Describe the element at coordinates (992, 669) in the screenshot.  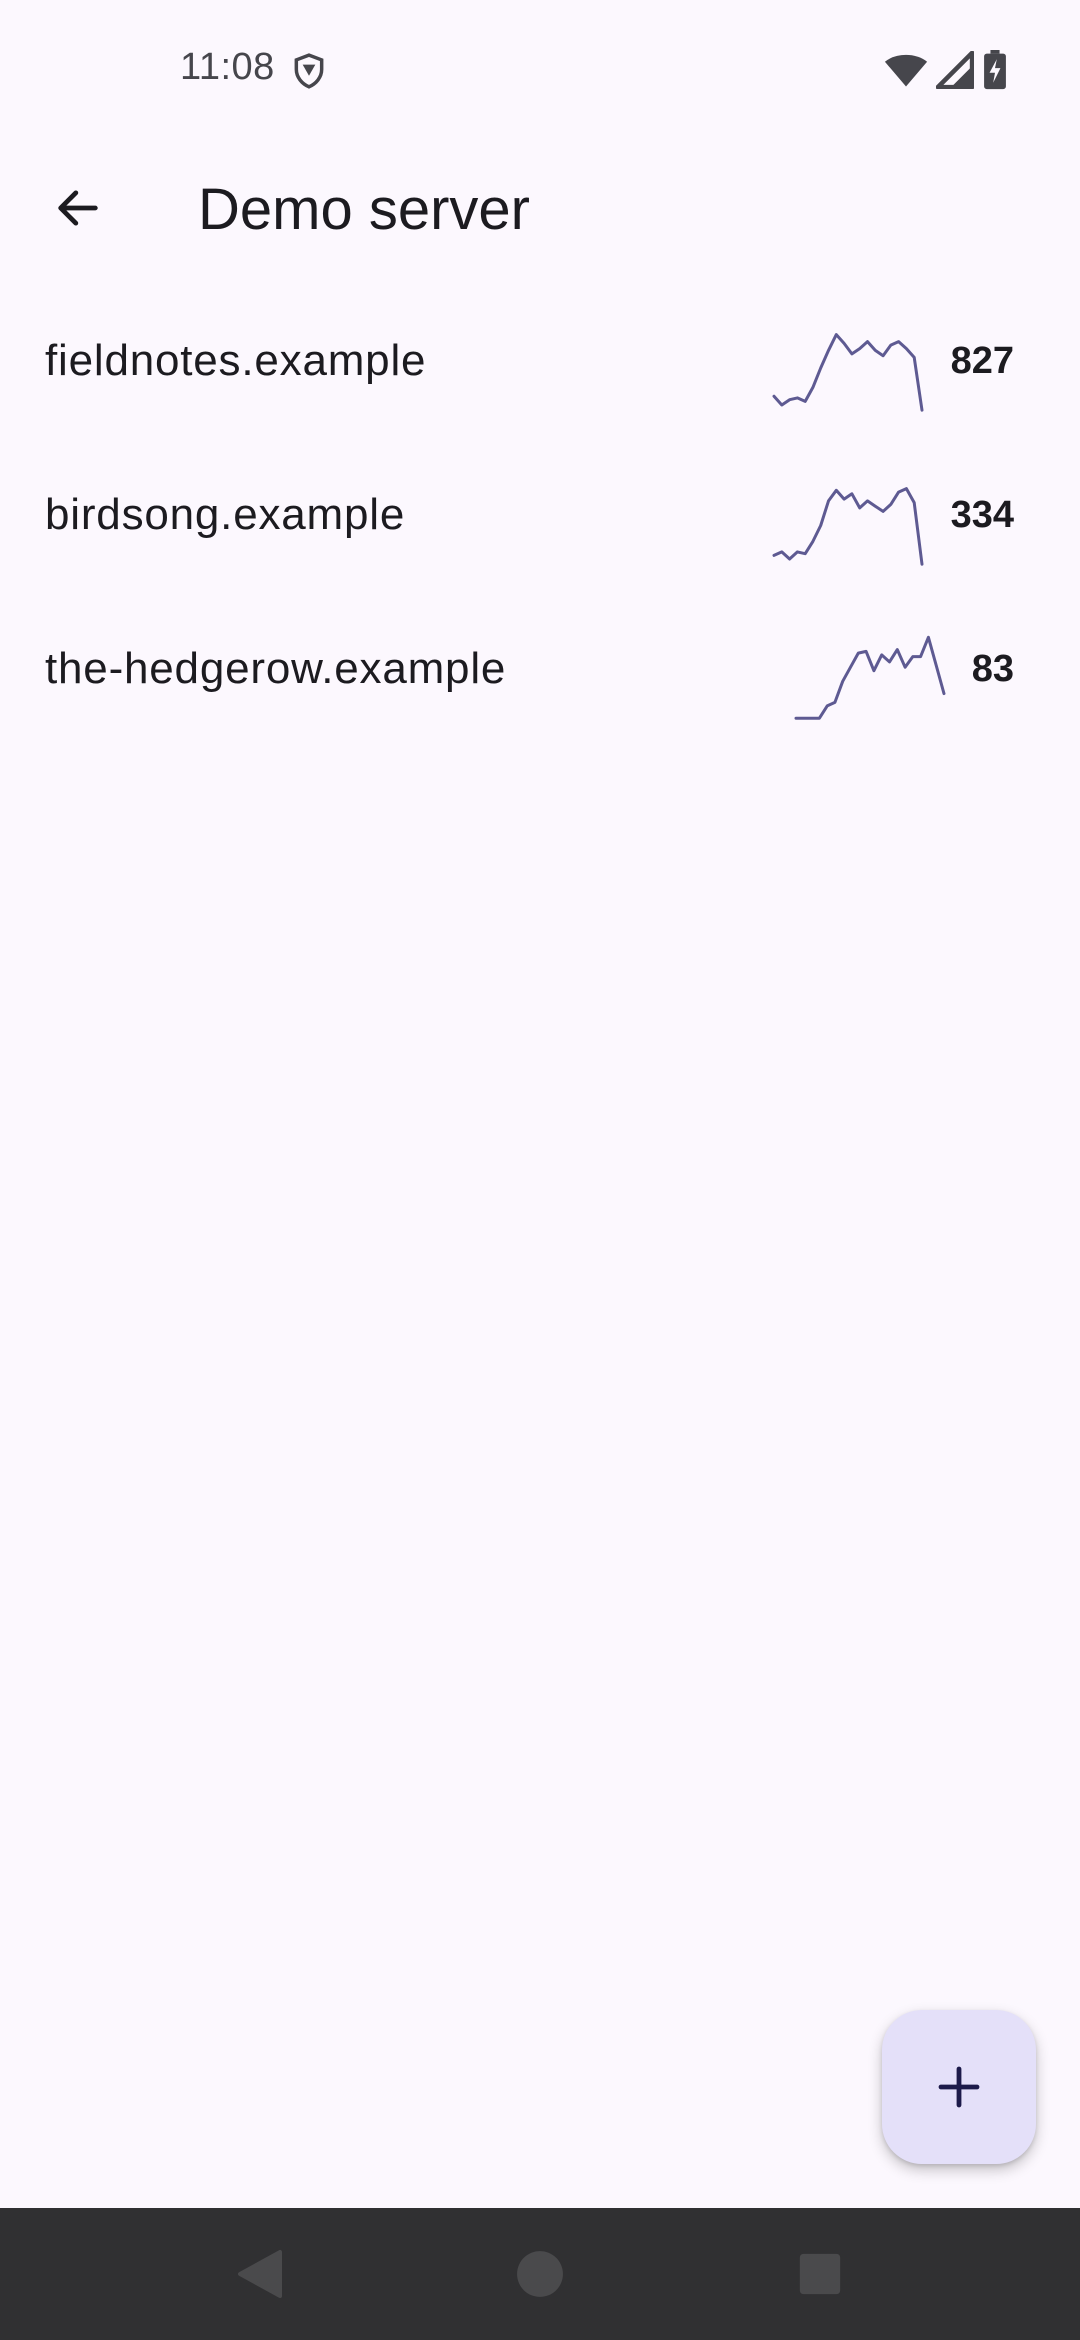
I see `server-count: 83` at that location.